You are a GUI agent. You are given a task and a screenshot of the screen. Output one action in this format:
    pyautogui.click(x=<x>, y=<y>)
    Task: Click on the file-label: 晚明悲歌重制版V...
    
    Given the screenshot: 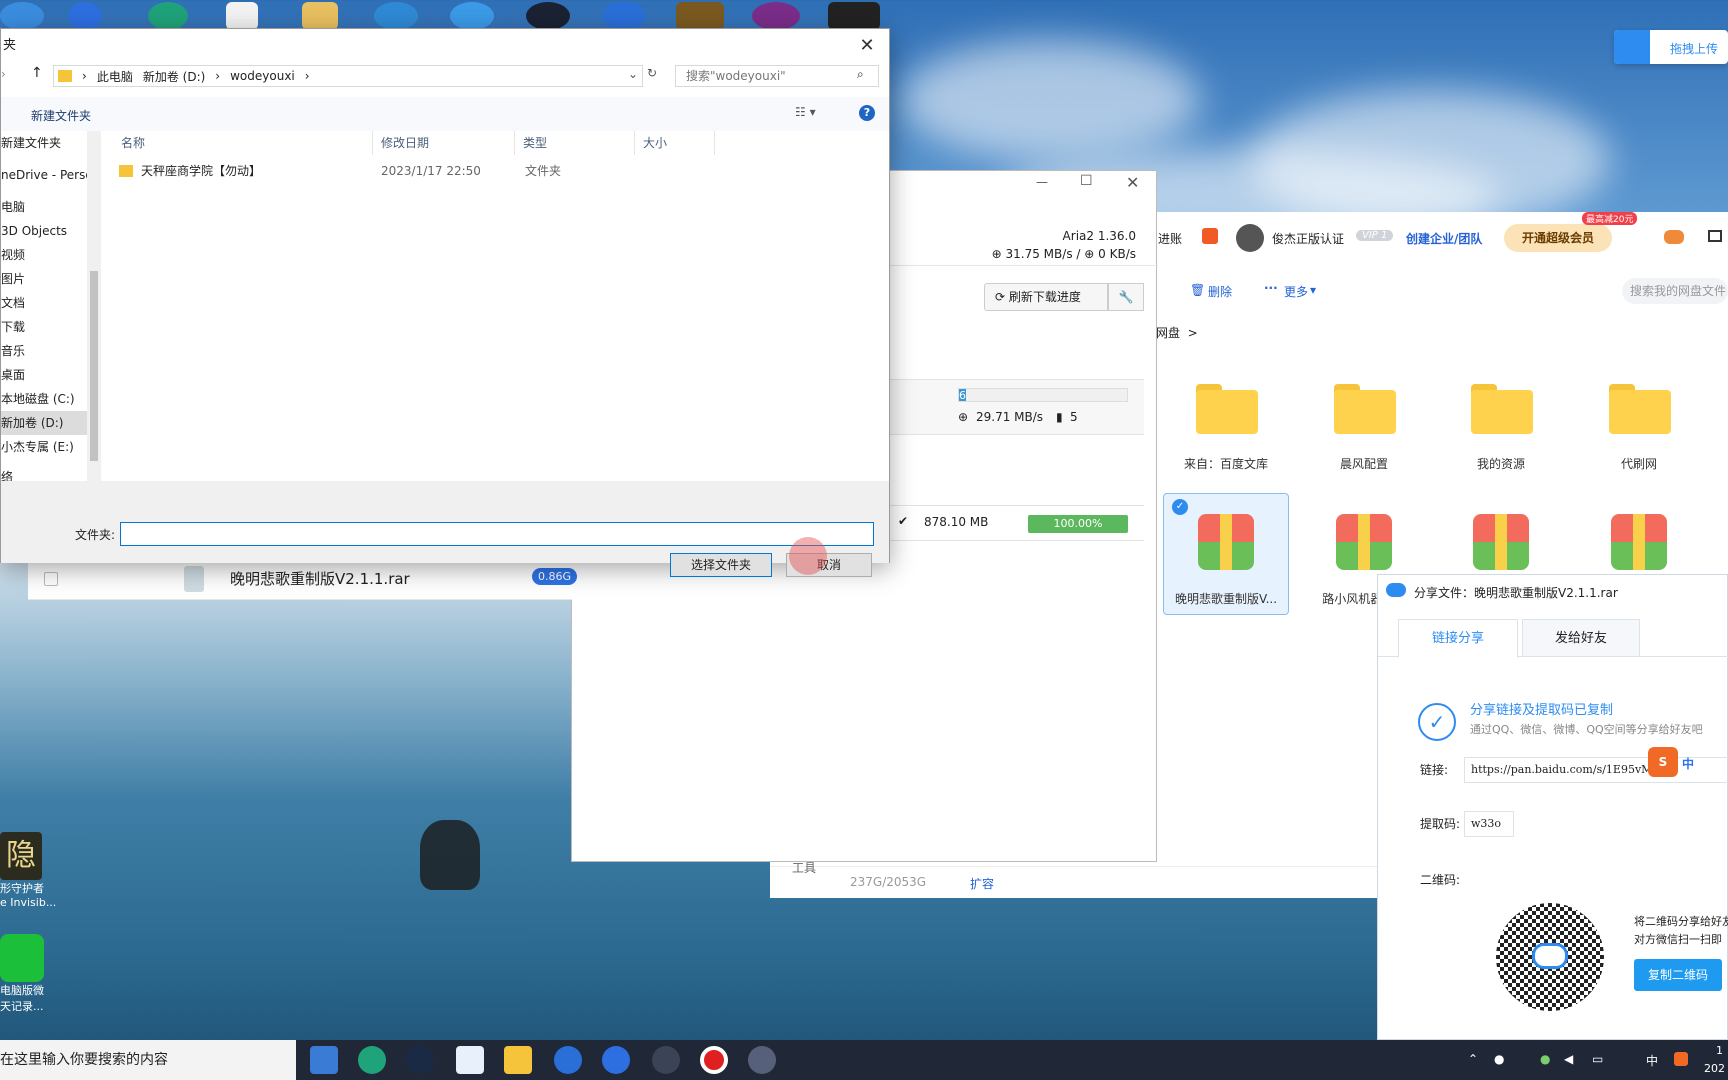 What is the action you would take?
    pyautogui.click(x=1226, y=598)
    